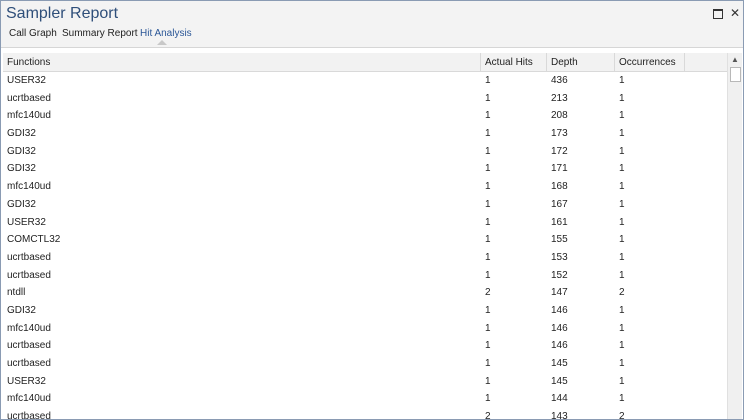  Describe the element at coordinates (365, 382) in the screenshot. I see `table-row: USER32 1 145 1` at that location.